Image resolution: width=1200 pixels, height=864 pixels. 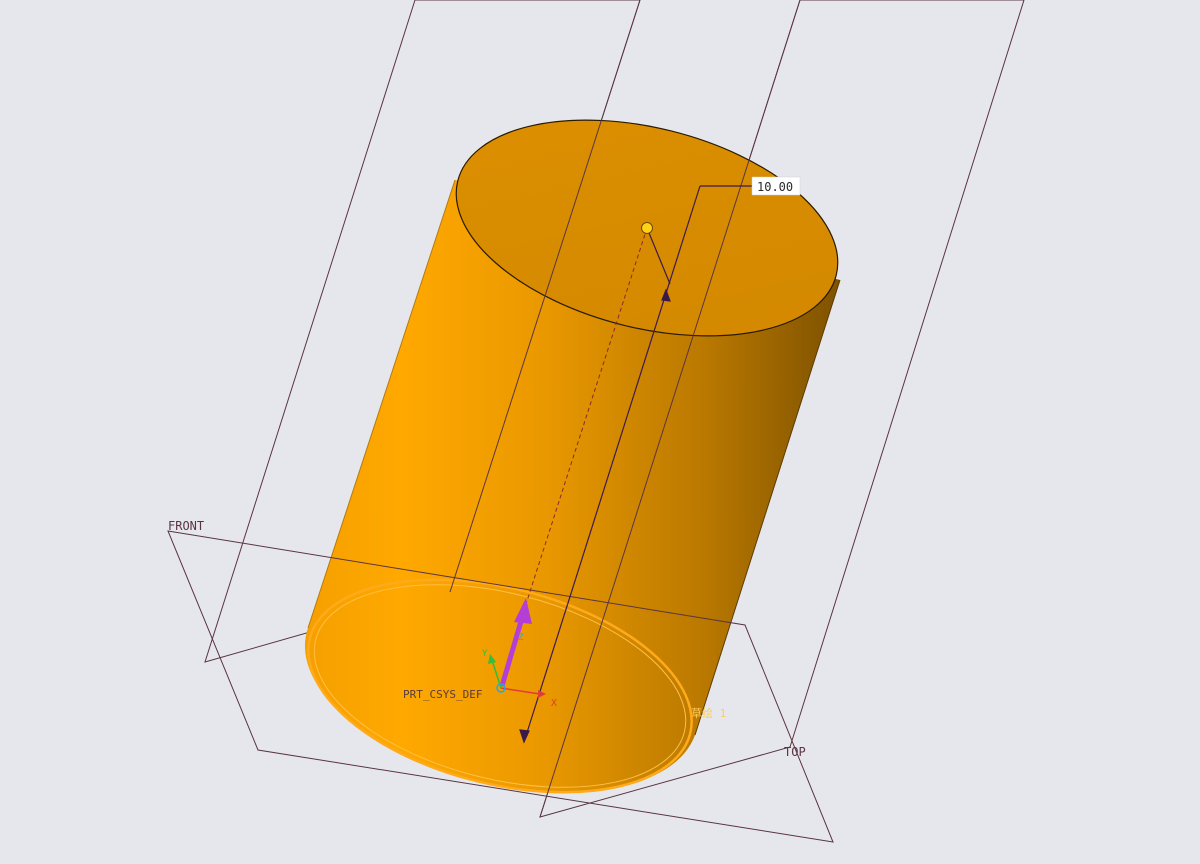 I want to click on csys-y-label: Y, so click(x=485, y=654).